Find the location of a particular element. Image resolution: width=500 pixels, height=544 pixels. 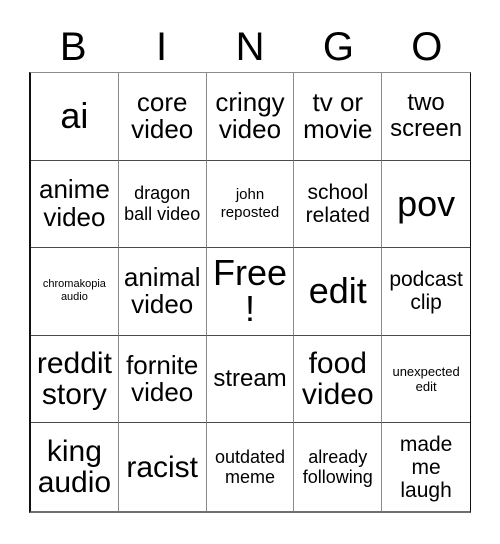

bingo-cell-r4-c1: reddit story is located at coordinates (75, 379).